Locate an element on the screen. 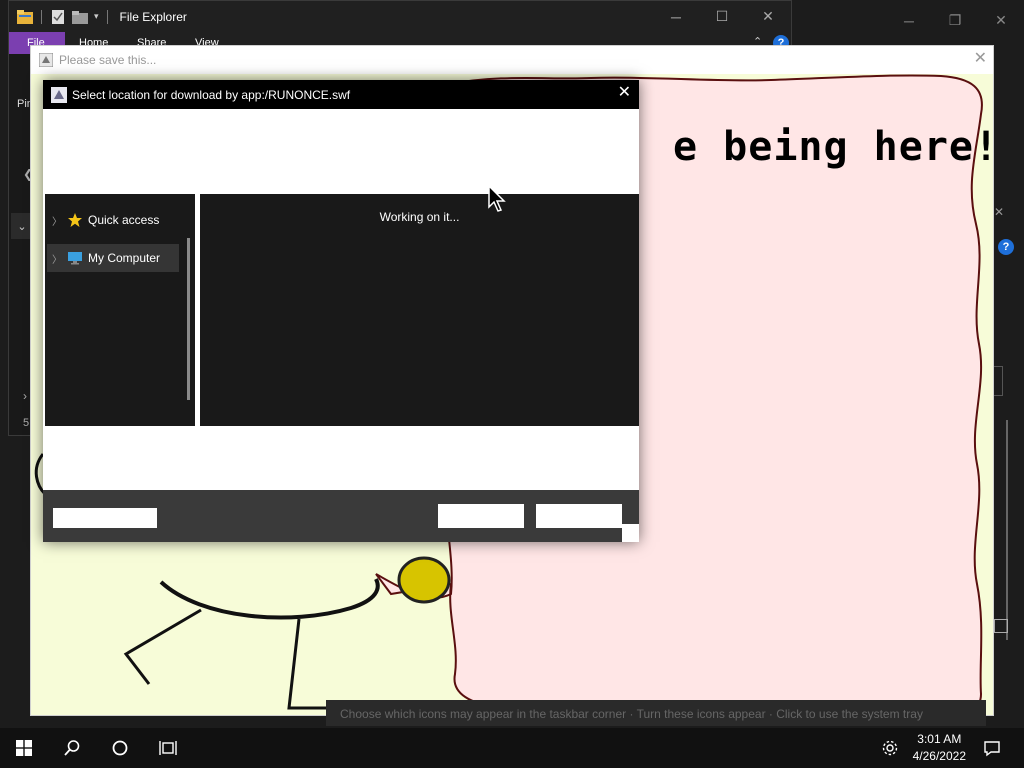 This screenshot has height=768, width=1024. windows-logo-icon is located at coordinates (24, 748).